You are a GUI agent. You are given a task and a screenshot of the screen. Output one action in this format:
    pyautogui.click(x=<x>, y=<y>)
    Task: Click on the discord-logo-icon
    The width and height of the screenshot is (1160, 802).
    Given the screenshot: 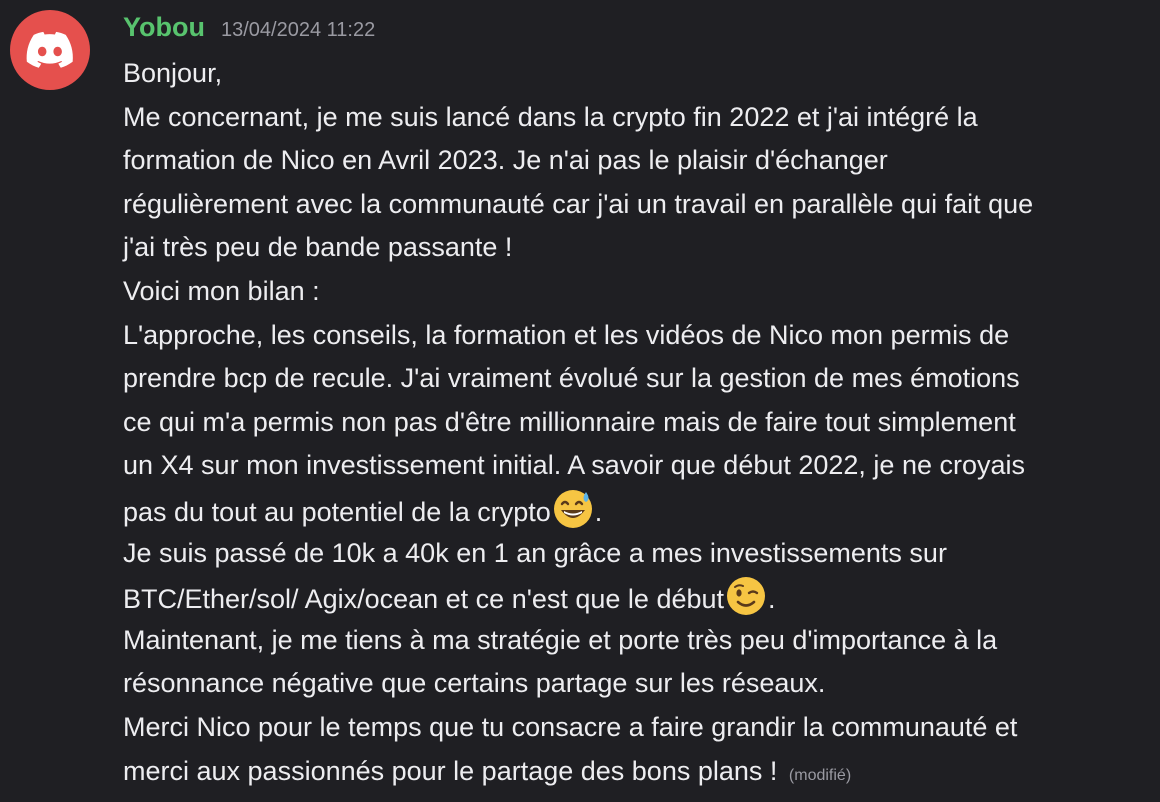 What is the action you would take?
    pyautogui.click(x=49, y=49)
    